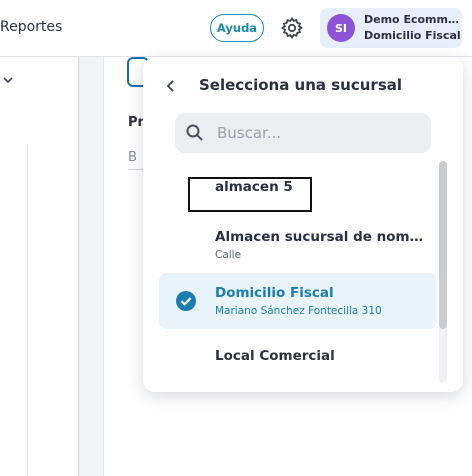 Image resolution: width=472 pixels, height=476 pixels. What do you see at coordinates (274, 293) in the screenshot?
I see `branch-name: Domicilio Fiscal` at bounding box center [274, 293].